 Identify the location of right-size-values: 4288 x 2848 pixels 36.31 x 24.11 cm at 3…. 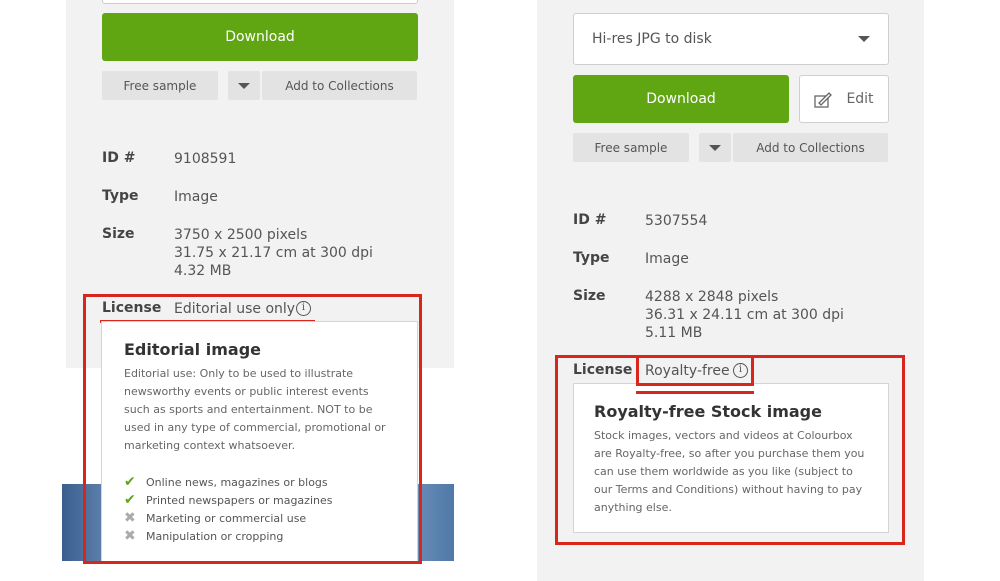
(744, 315).